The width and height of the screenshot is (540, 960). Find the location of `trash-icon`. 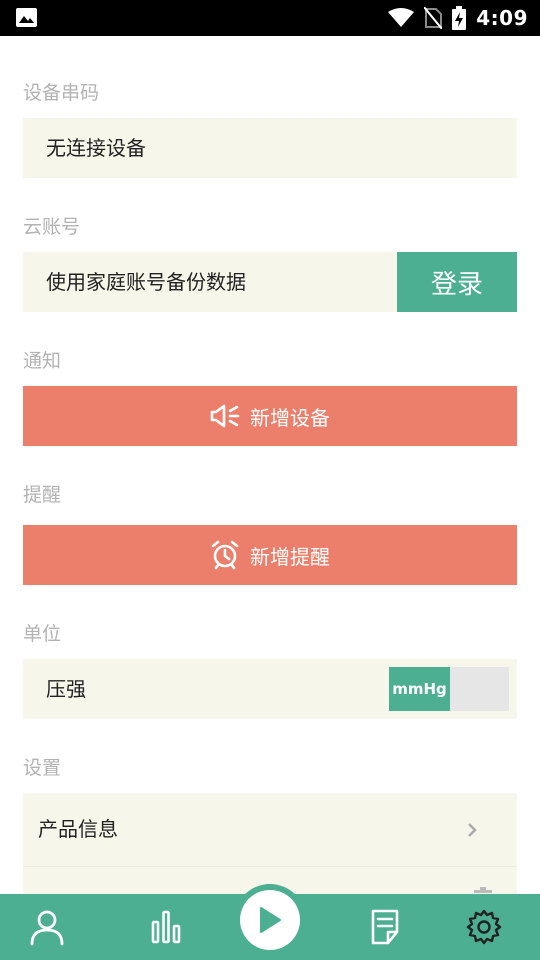

trash-icon is located at coordinates (483, 890).